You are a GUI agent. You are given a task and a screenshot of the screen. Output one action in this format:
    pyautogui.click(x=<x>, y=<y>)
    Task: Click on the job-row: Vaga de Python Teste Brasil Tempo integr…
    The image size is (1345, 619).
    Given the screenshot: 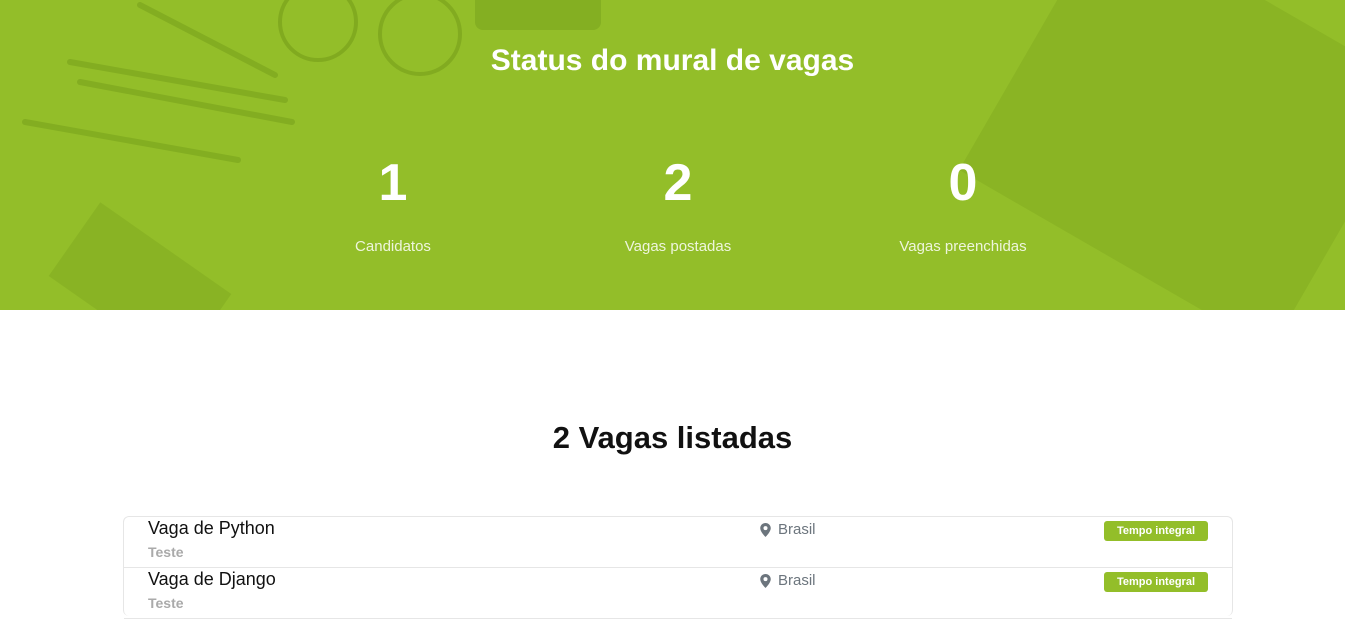 What is the action you would take?
    pyautogui.click(x=678, y=542)
    